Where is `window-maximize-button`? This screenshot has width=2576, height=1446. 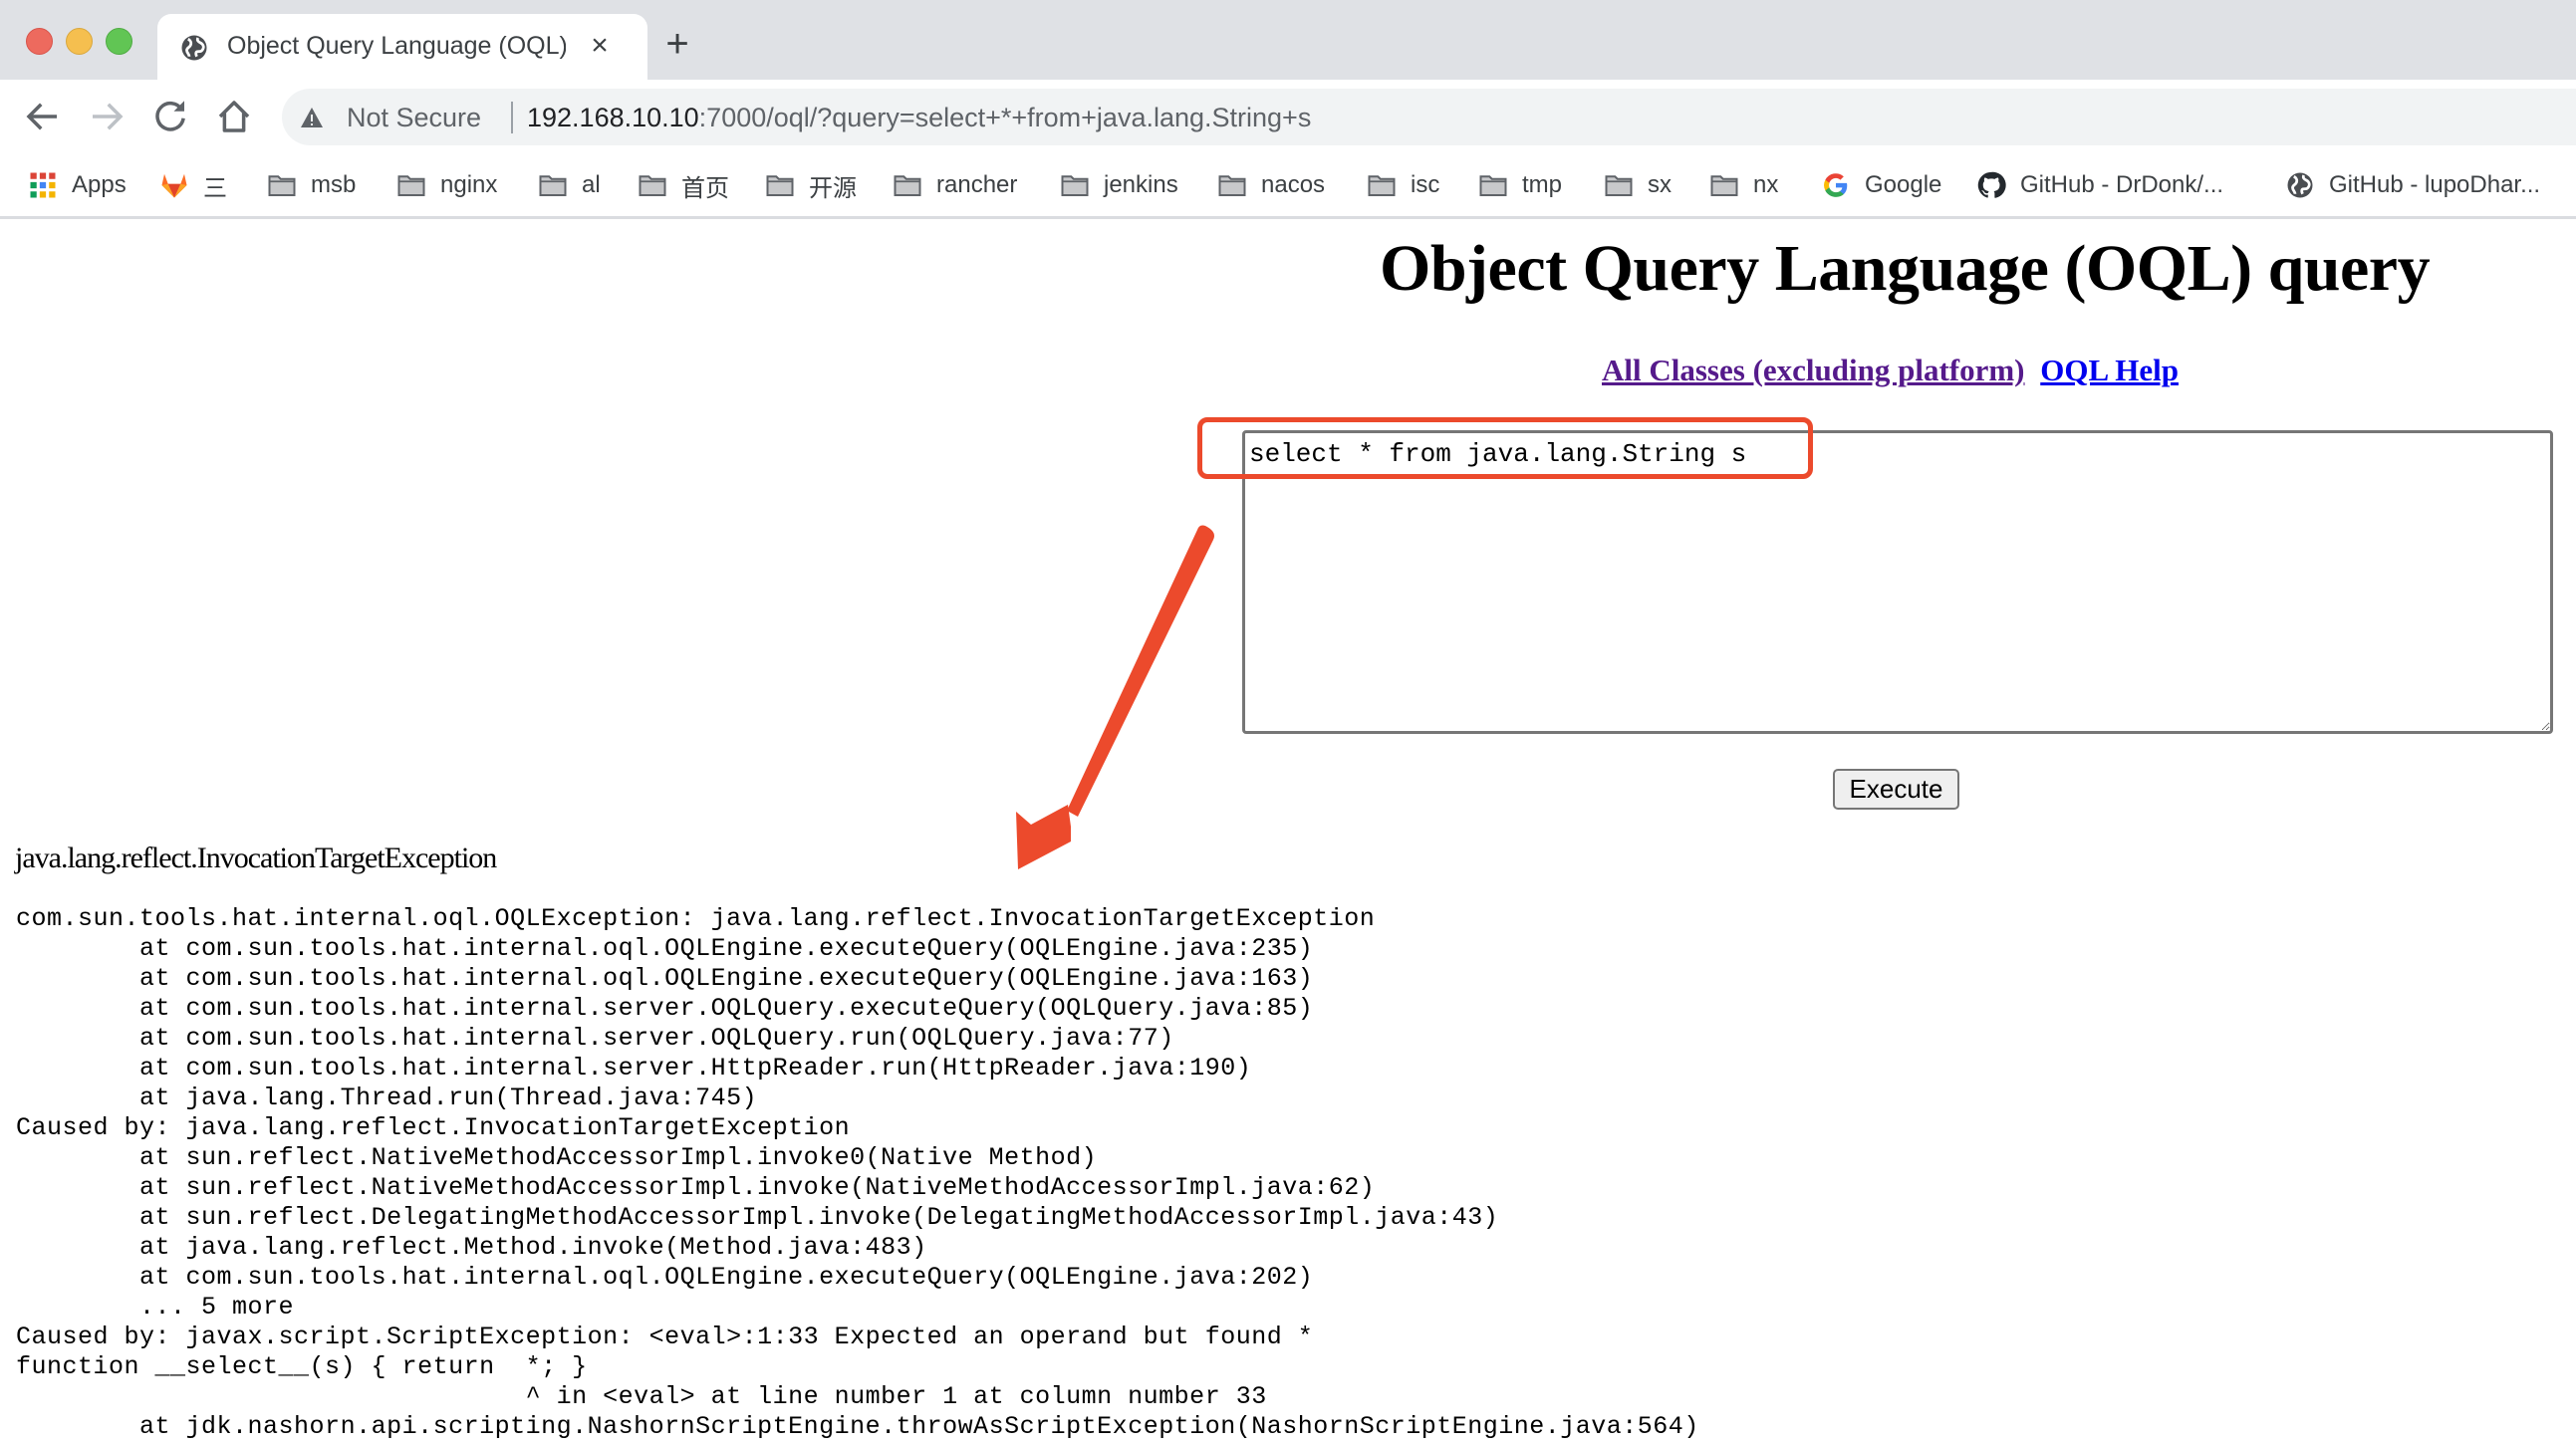
window-maximize-button is located at coordinates (119, 41).